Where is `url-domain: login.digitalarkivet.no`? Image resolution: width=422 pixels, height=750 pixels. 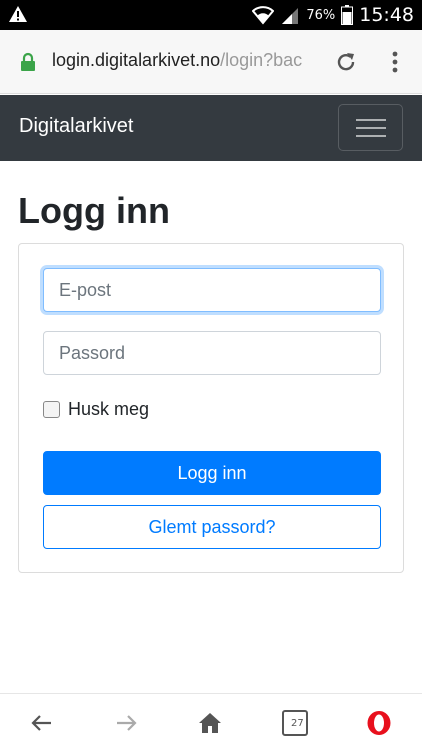 url-domain: login.digitalarkivet.no is located at coordinates (136, 60).